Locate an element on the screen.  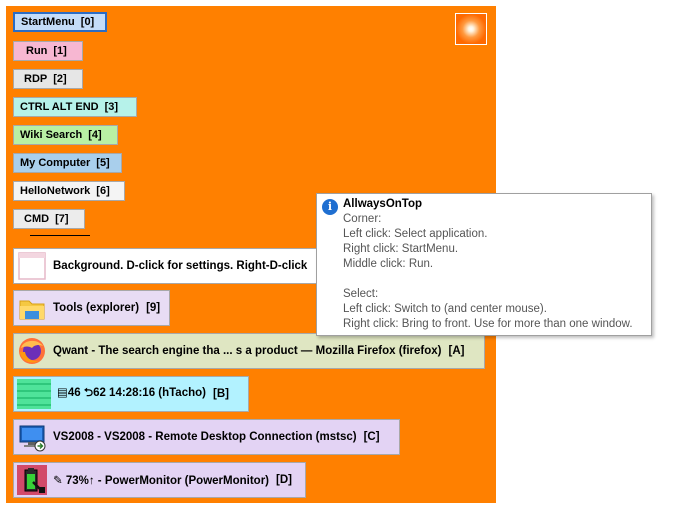
shortcut-key: [4] is located at coordinates (95, 135).